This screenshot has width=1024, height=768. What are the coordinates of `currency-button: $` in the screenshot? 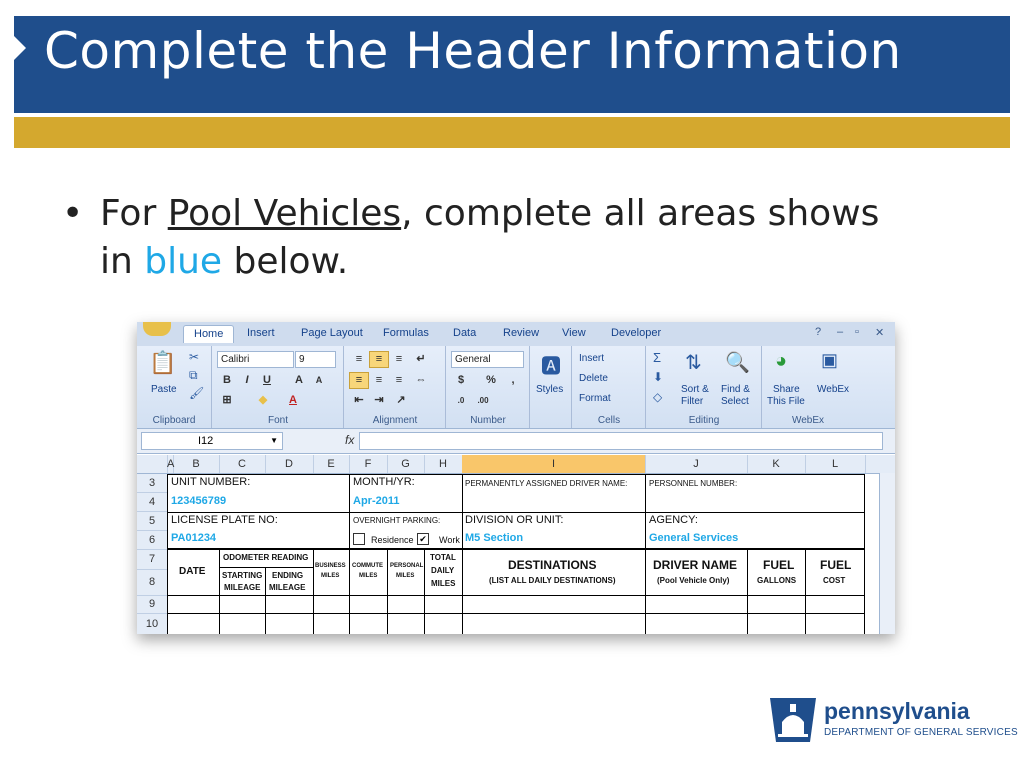 It's located at (461, 380).